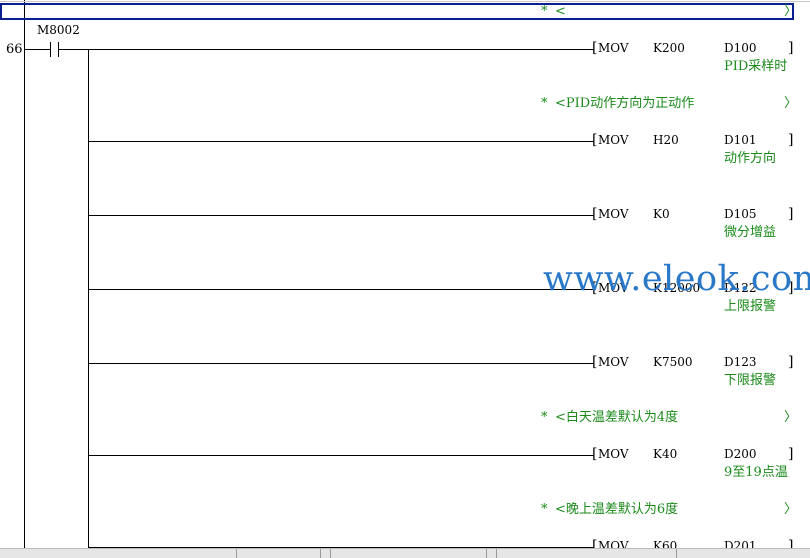  What do you see at coordinates (37, 49) in the screenshot?
I see `rail-to-contact-wire` at bounding box center [37, 49].